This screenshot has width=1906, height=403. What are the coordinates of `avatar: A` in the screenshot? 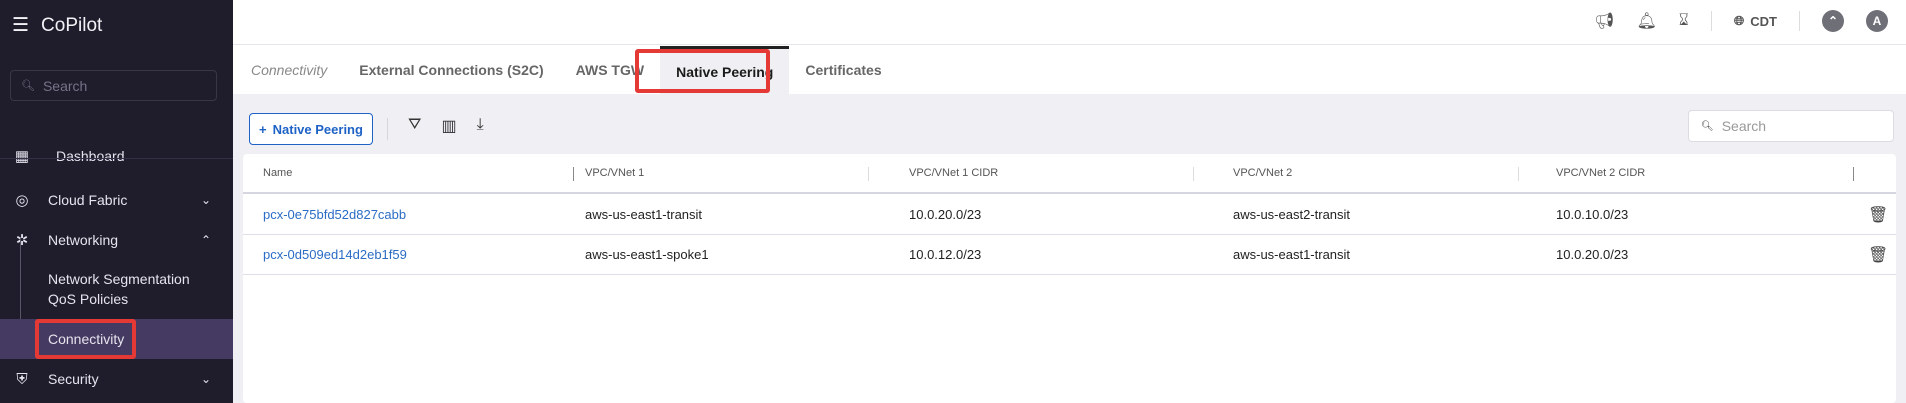 It's located at (1877, 21).